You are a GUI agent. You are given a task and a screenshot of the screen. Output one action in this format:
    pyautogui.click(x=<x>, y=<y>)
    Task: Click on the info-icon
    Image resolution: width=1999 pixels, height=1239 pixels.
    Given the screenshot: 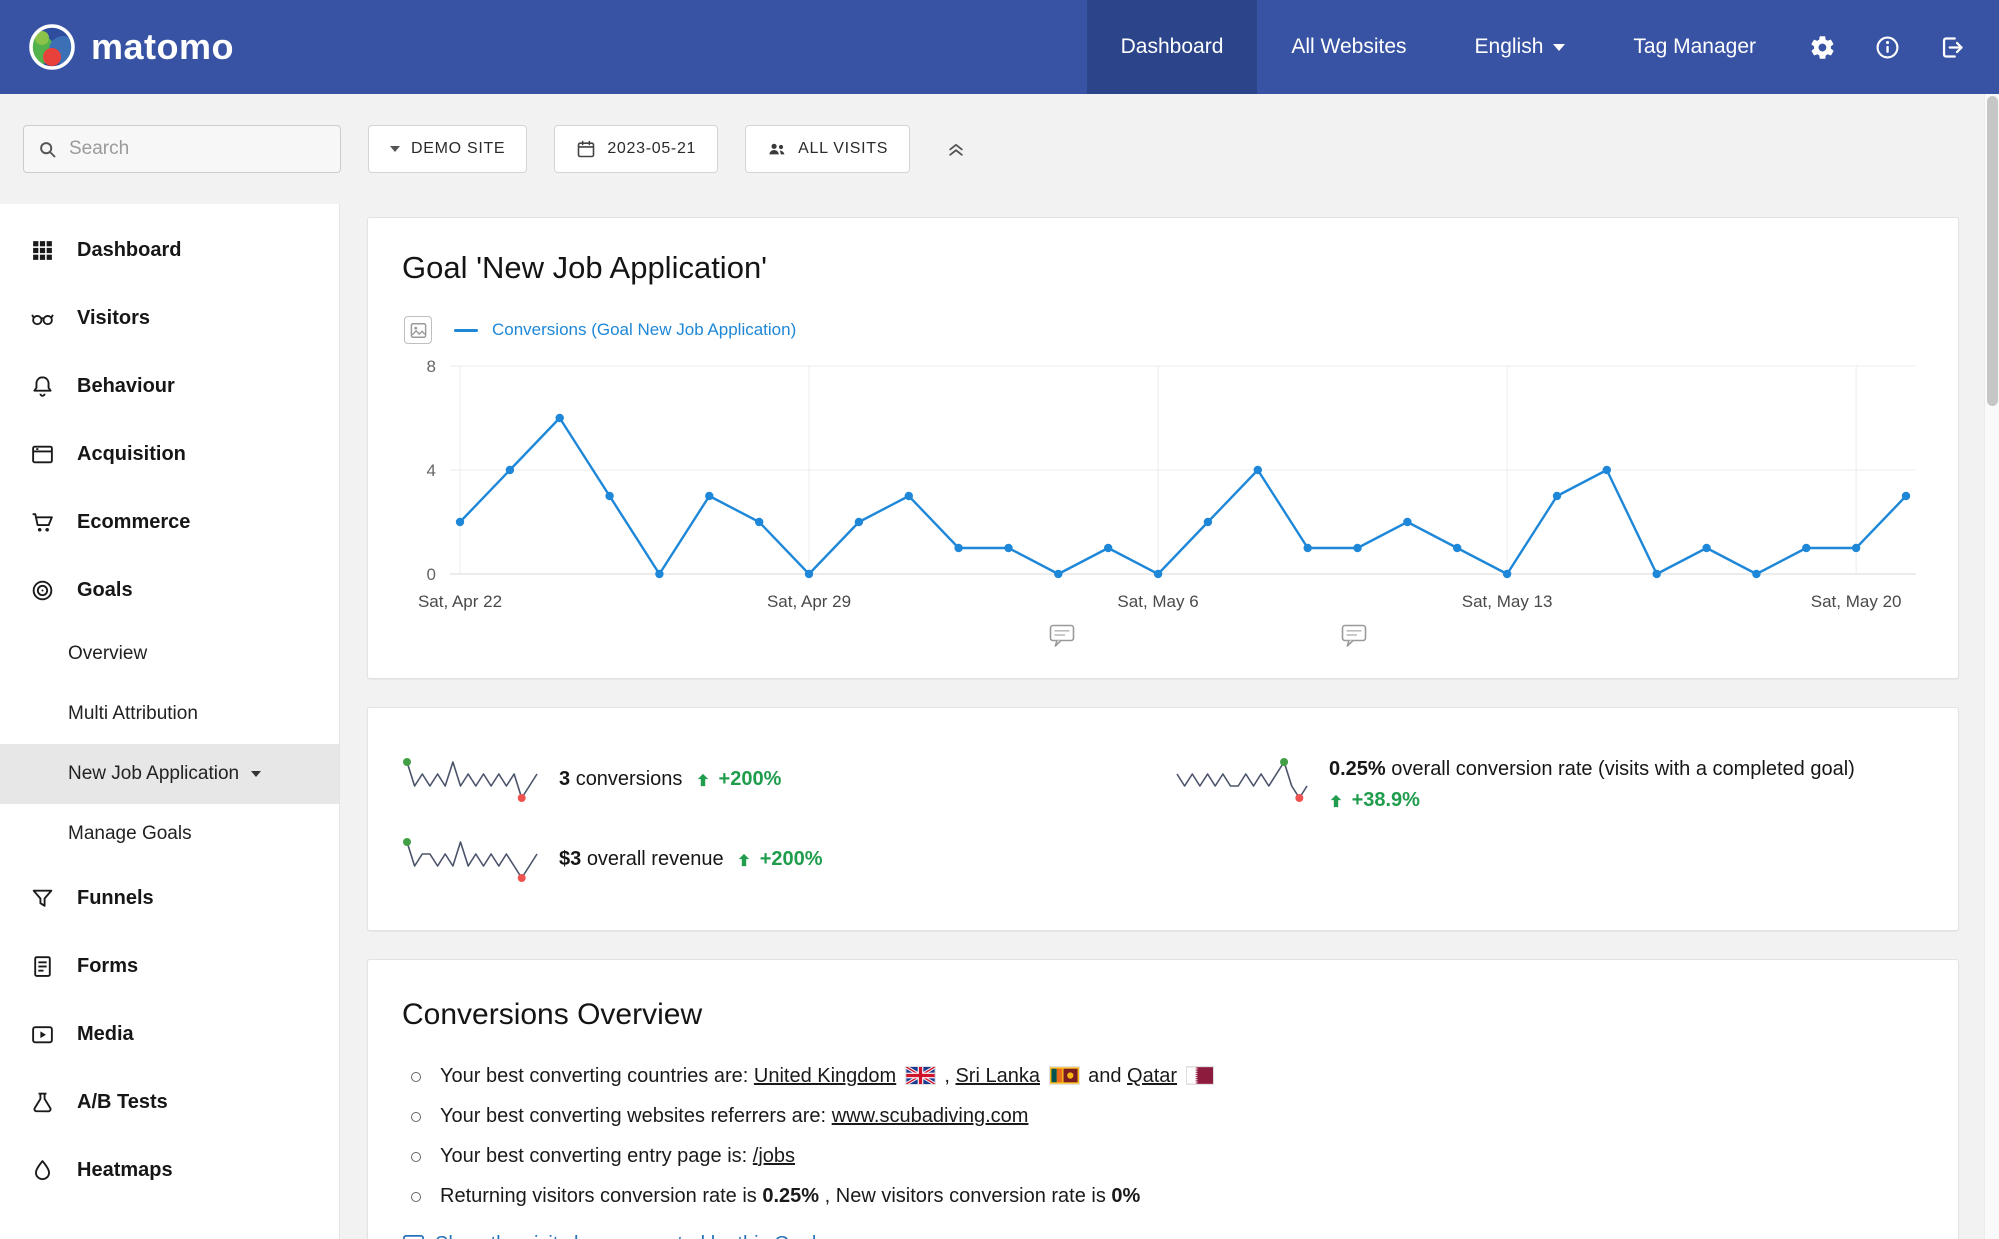 What is the action you would take?
    pyautogui.click(x=1887, y=47)
    